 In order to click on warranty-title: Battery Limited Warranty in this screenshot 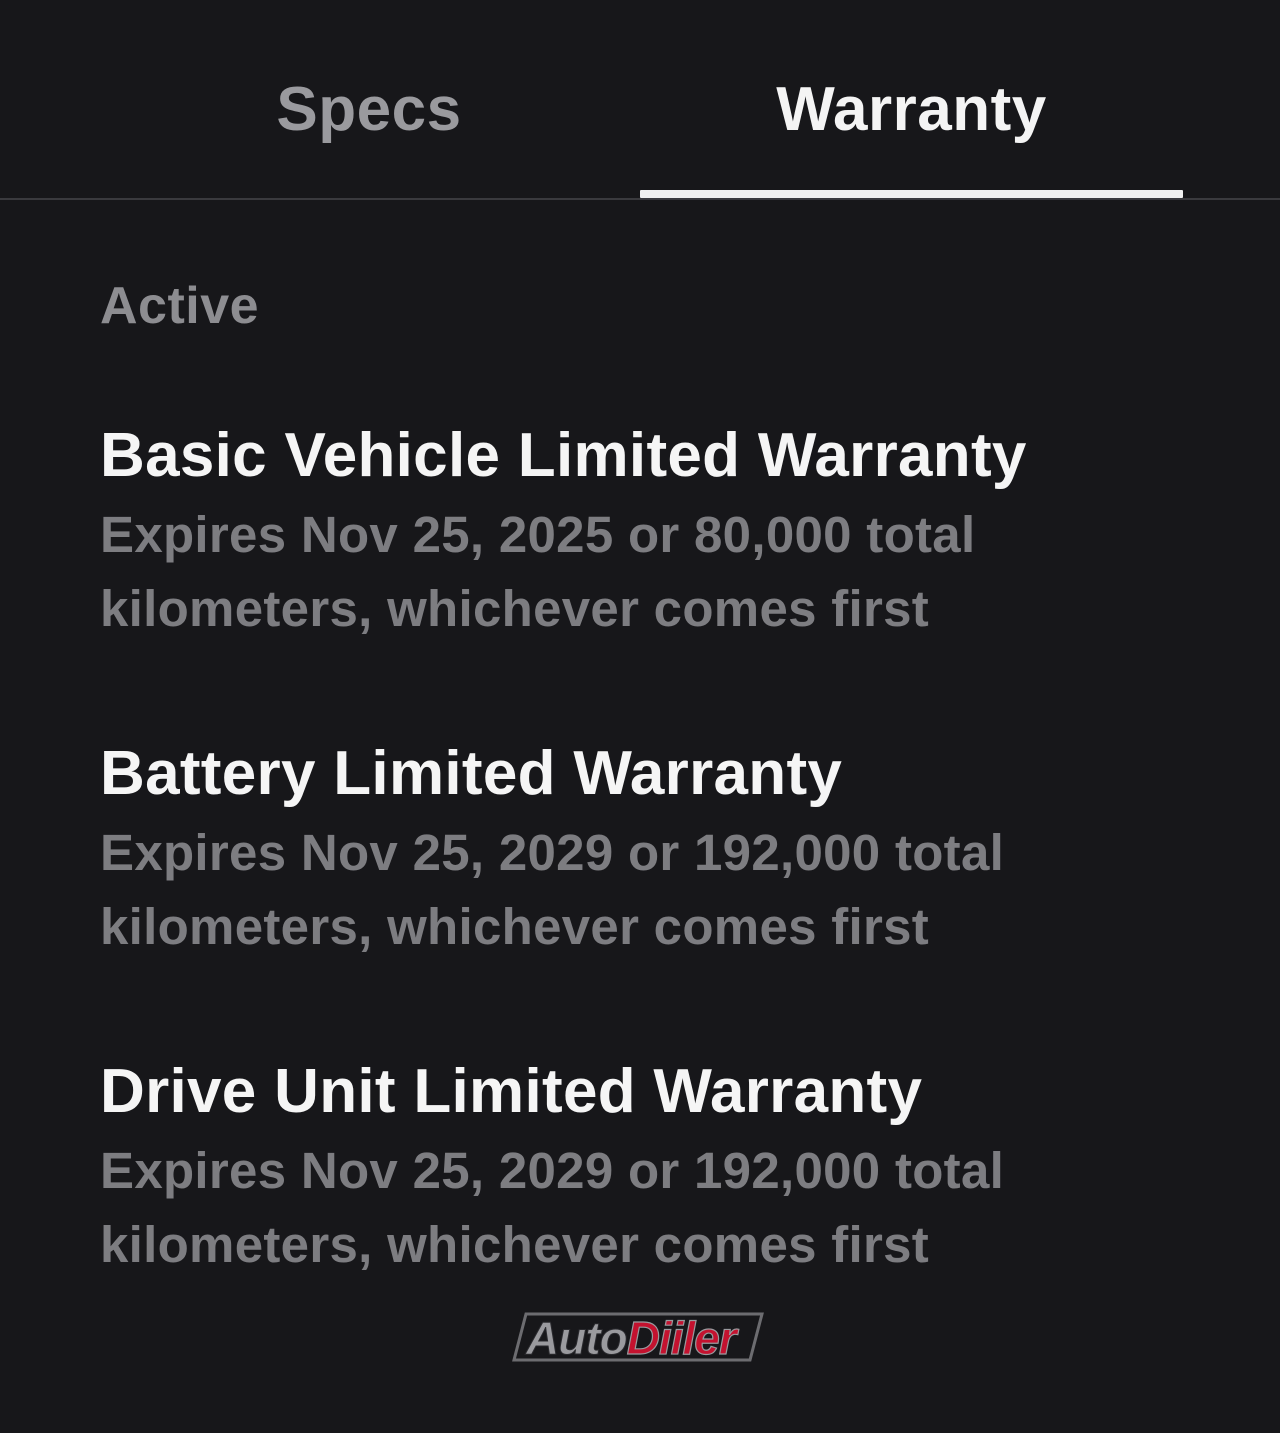, I will do `click(471, 773)`.